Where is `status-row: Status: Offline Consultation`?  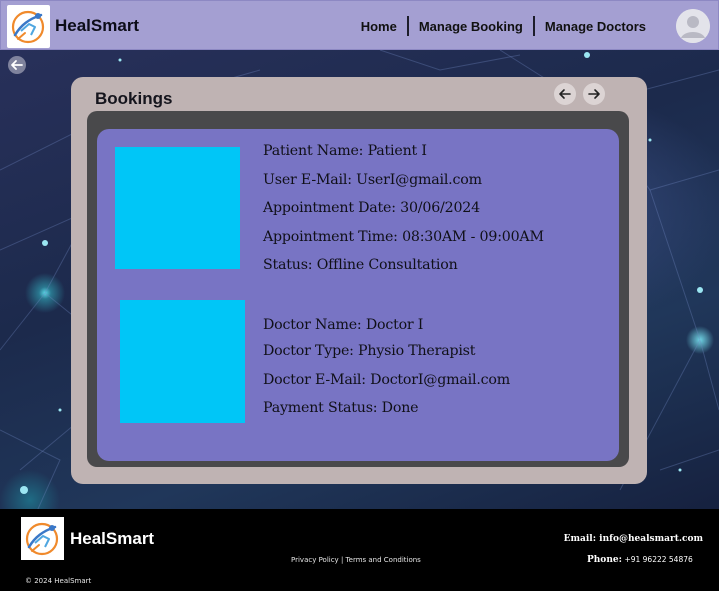 status-row: Status: Offline Consultation is located at coordinates (360, 265).